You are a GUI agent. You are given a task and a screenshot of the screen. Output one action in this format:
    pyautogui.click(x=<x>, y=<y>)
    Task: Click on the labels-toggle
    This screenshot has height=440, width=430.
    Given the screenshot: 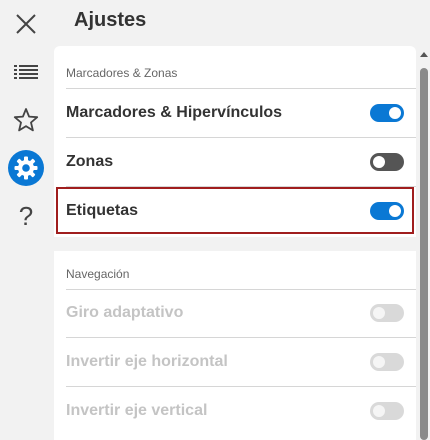 What is the action you would take?
    pyautogui.click(x=387, y=211)
    